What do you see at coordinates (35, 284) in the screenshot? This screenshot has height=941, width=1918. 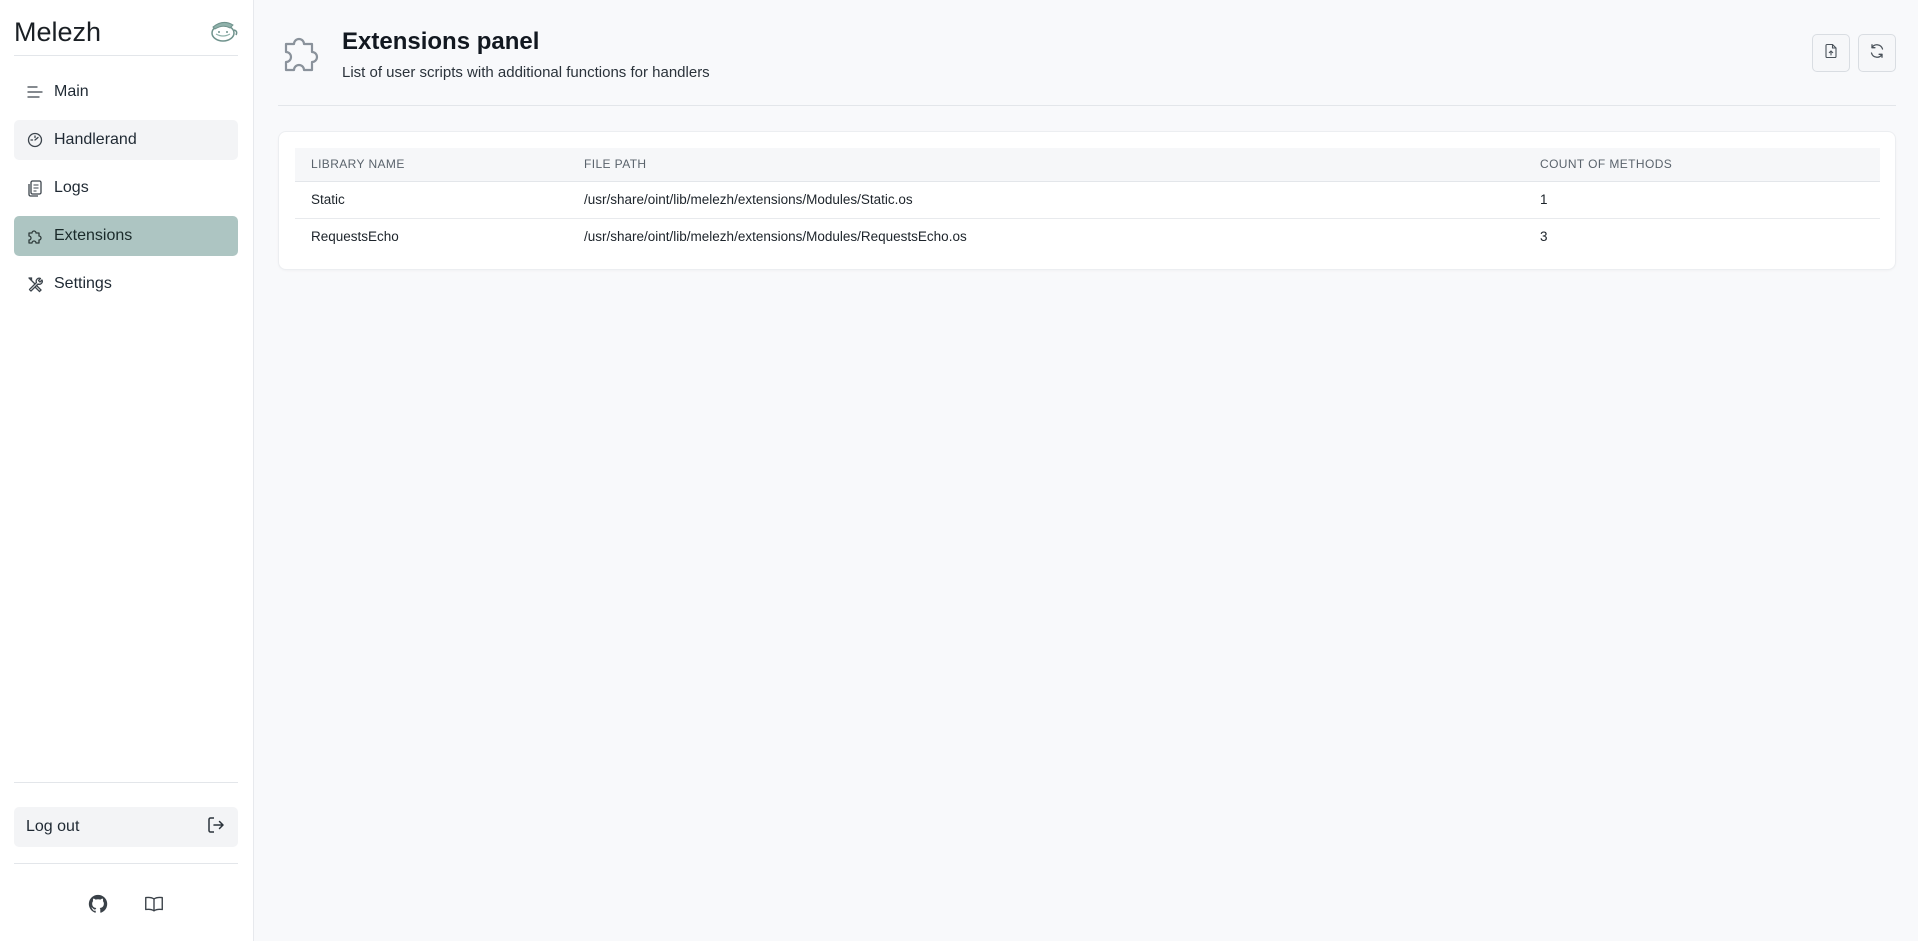 I see `tools-icon` at bounding box center [35, 284].